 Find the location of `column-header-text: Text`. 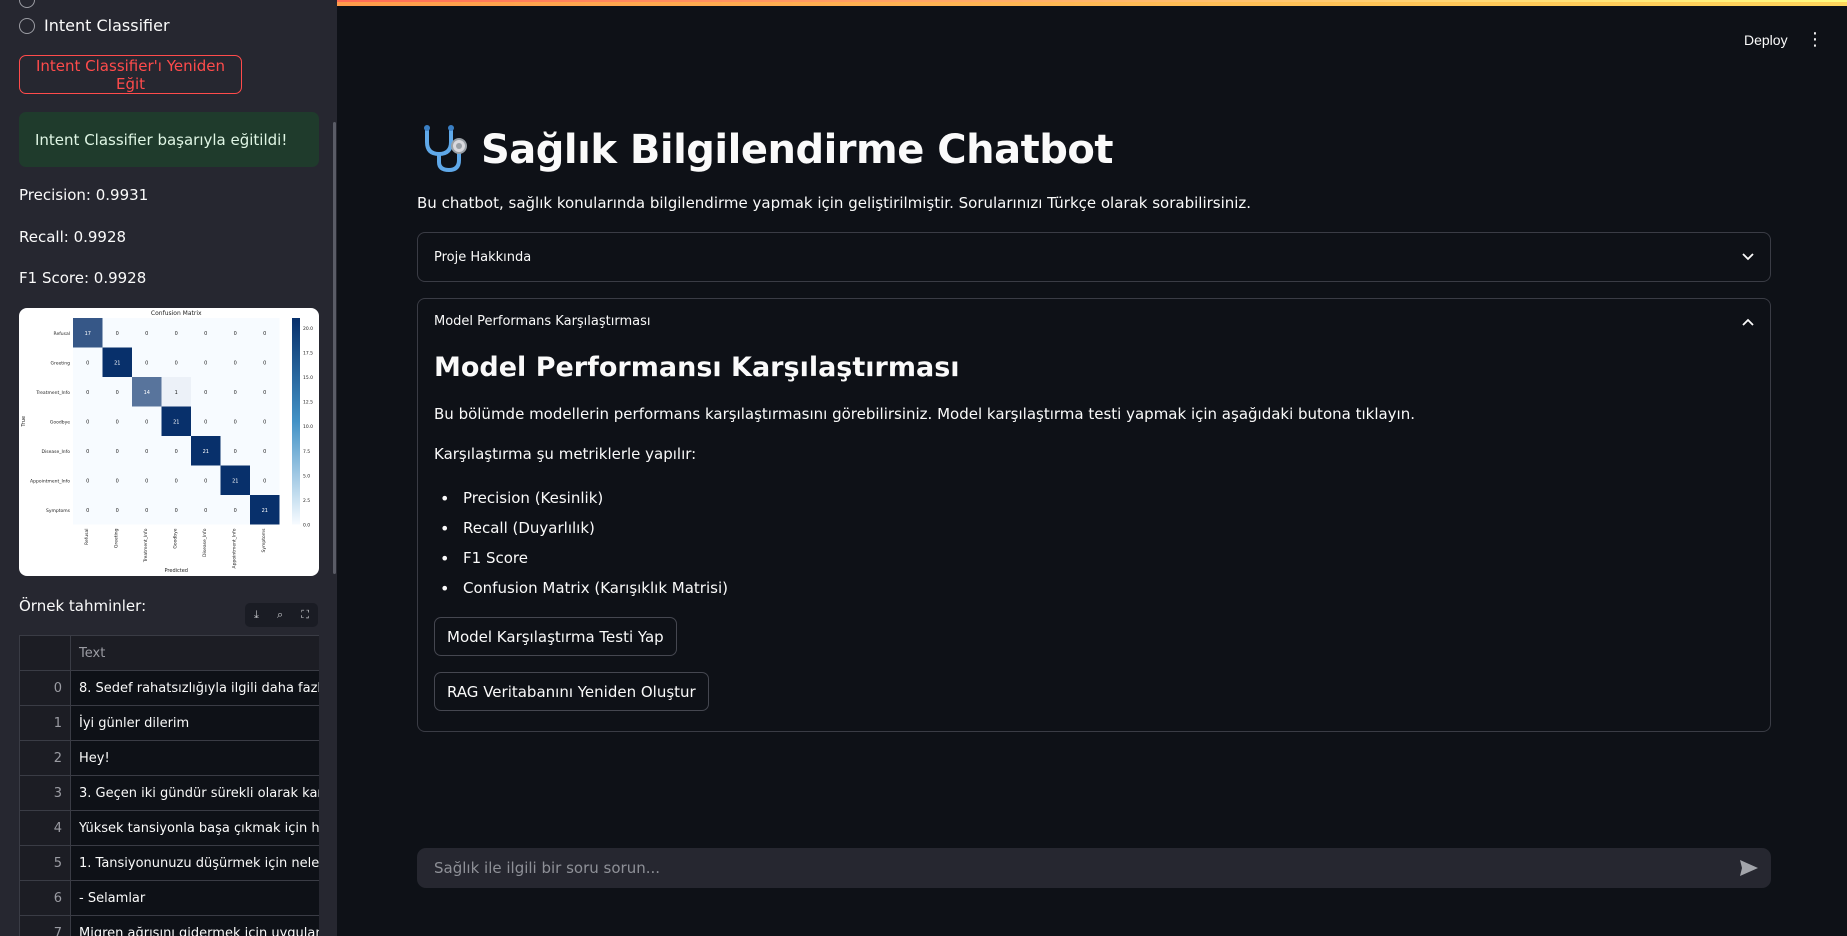

column-header-text: Text is located at coordinates (195, 653).